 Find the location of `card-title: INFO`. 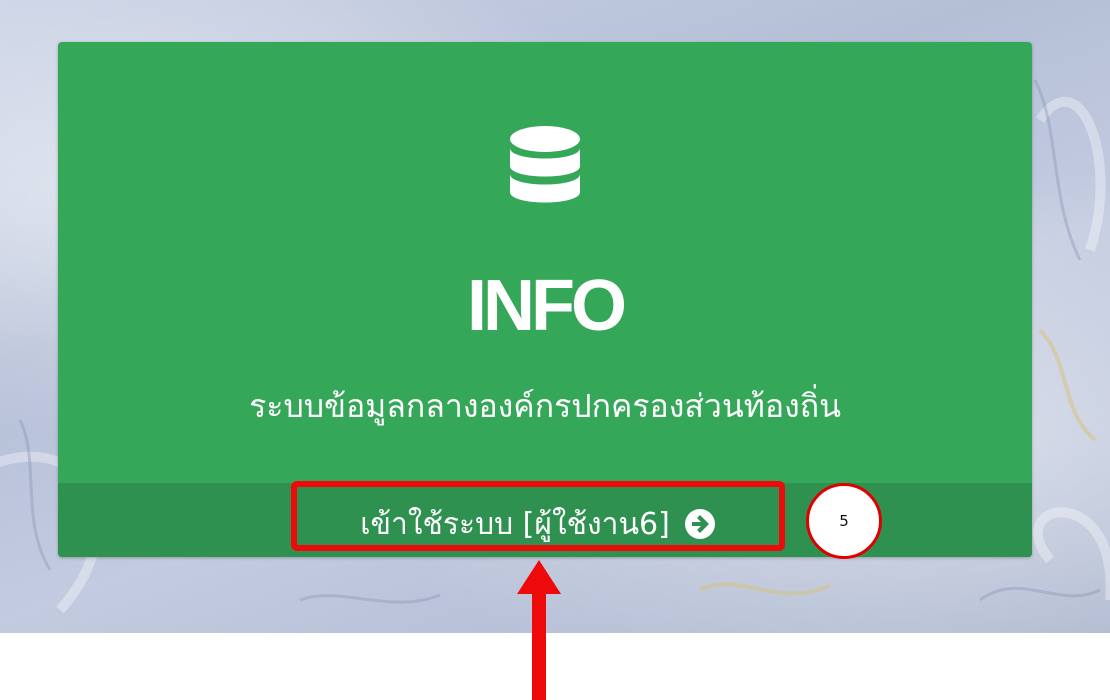

card-title: INFO is located at coordinates (547, 306).